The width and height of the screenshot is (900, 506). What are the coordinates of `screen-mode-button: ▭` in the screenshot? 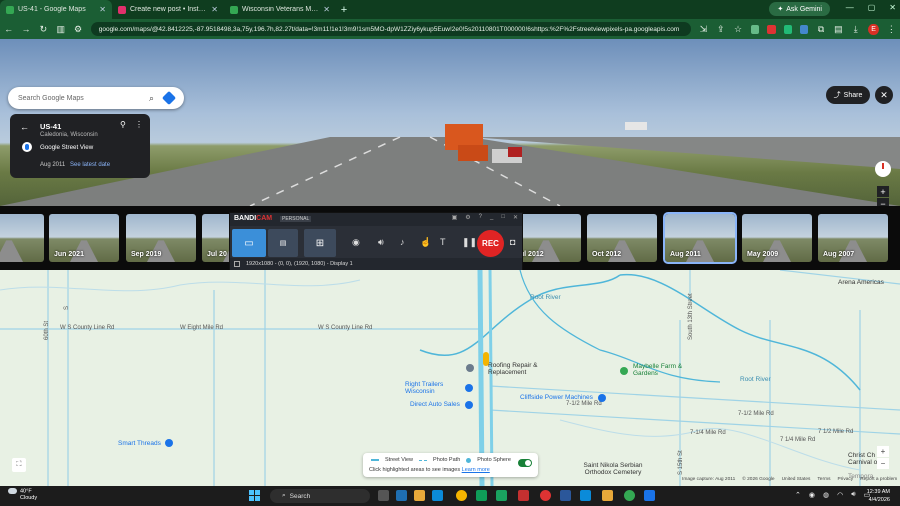 It's located at (249, 243).